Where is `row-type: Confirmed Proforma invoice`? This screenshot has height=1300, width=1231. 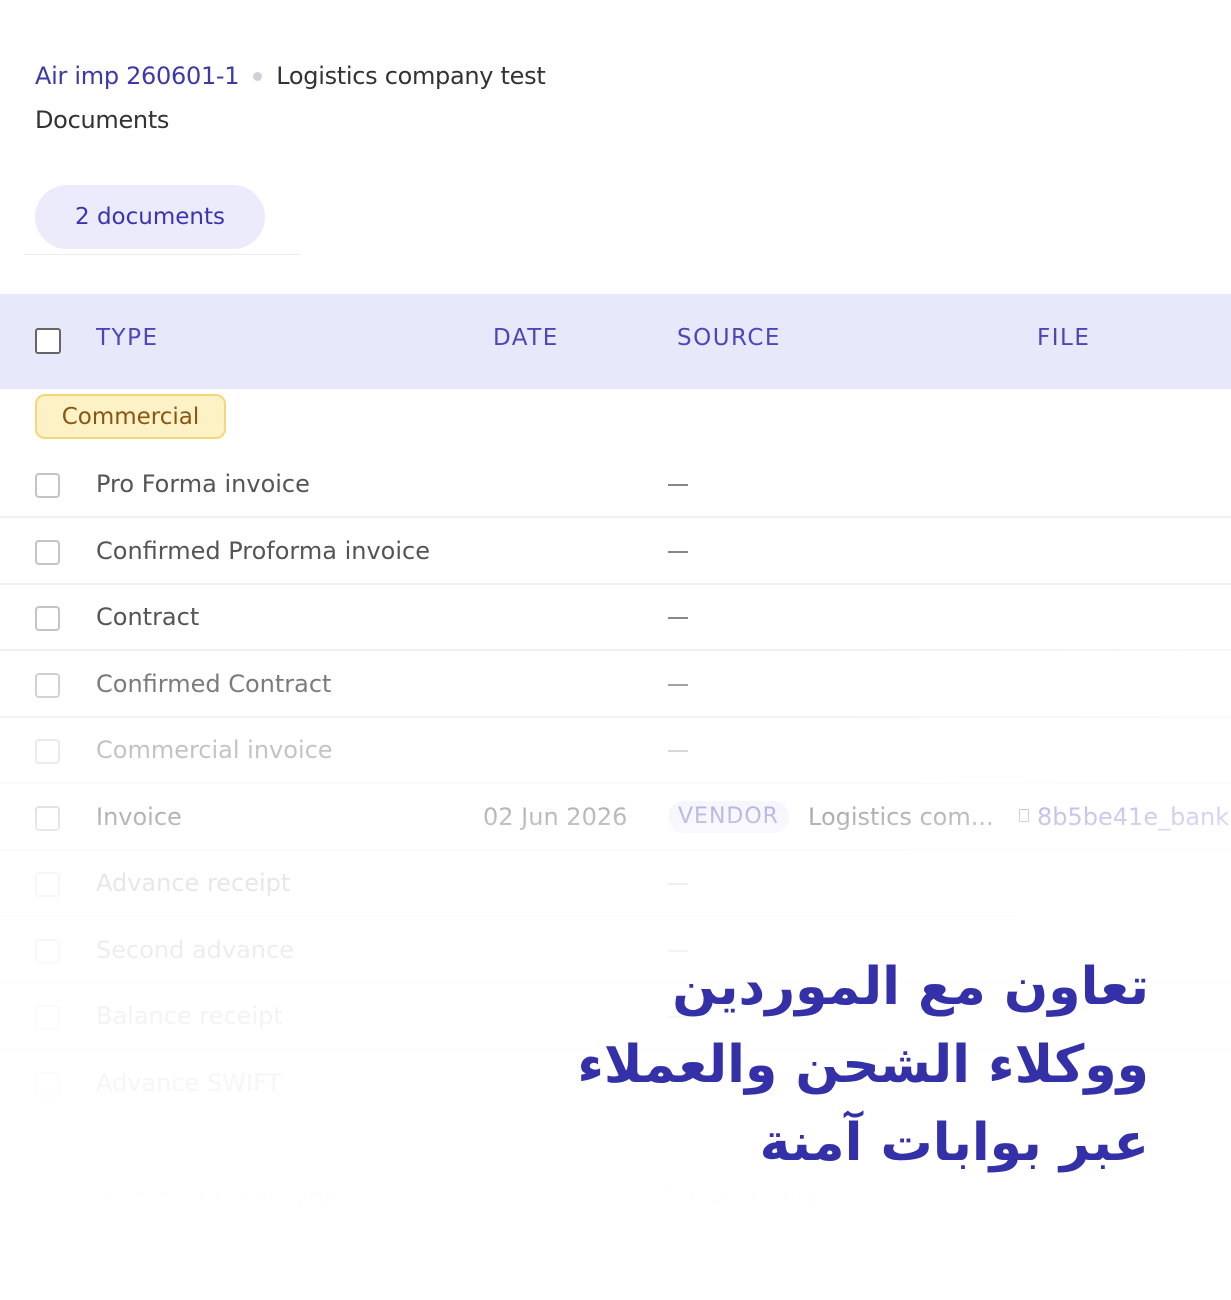 row-type: Confirmed Proforma invoice is located at coordinates (263, 550).